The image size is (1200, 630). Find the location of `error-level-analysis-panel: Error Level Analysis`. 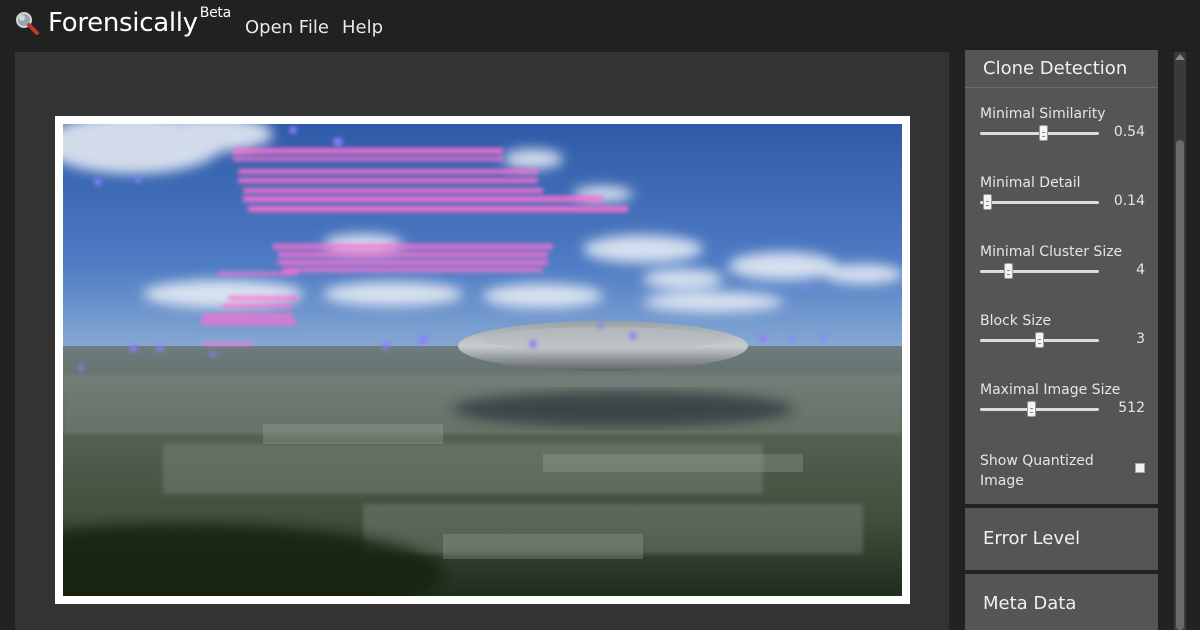

error-level-analysis-panel: Error Level Analysis is located at coordinates (1061, 559).